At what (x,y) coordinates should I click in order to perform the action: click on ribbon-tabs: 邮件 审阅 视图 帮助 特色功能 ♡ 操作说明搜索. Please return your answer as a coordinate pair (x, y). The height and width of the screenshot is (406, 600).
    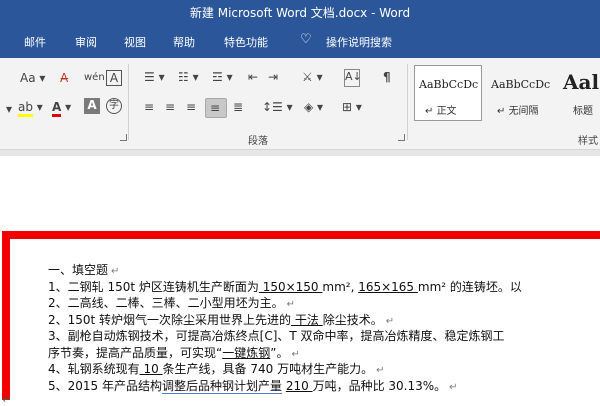
    Looking at the image, I should click on (300, 41).